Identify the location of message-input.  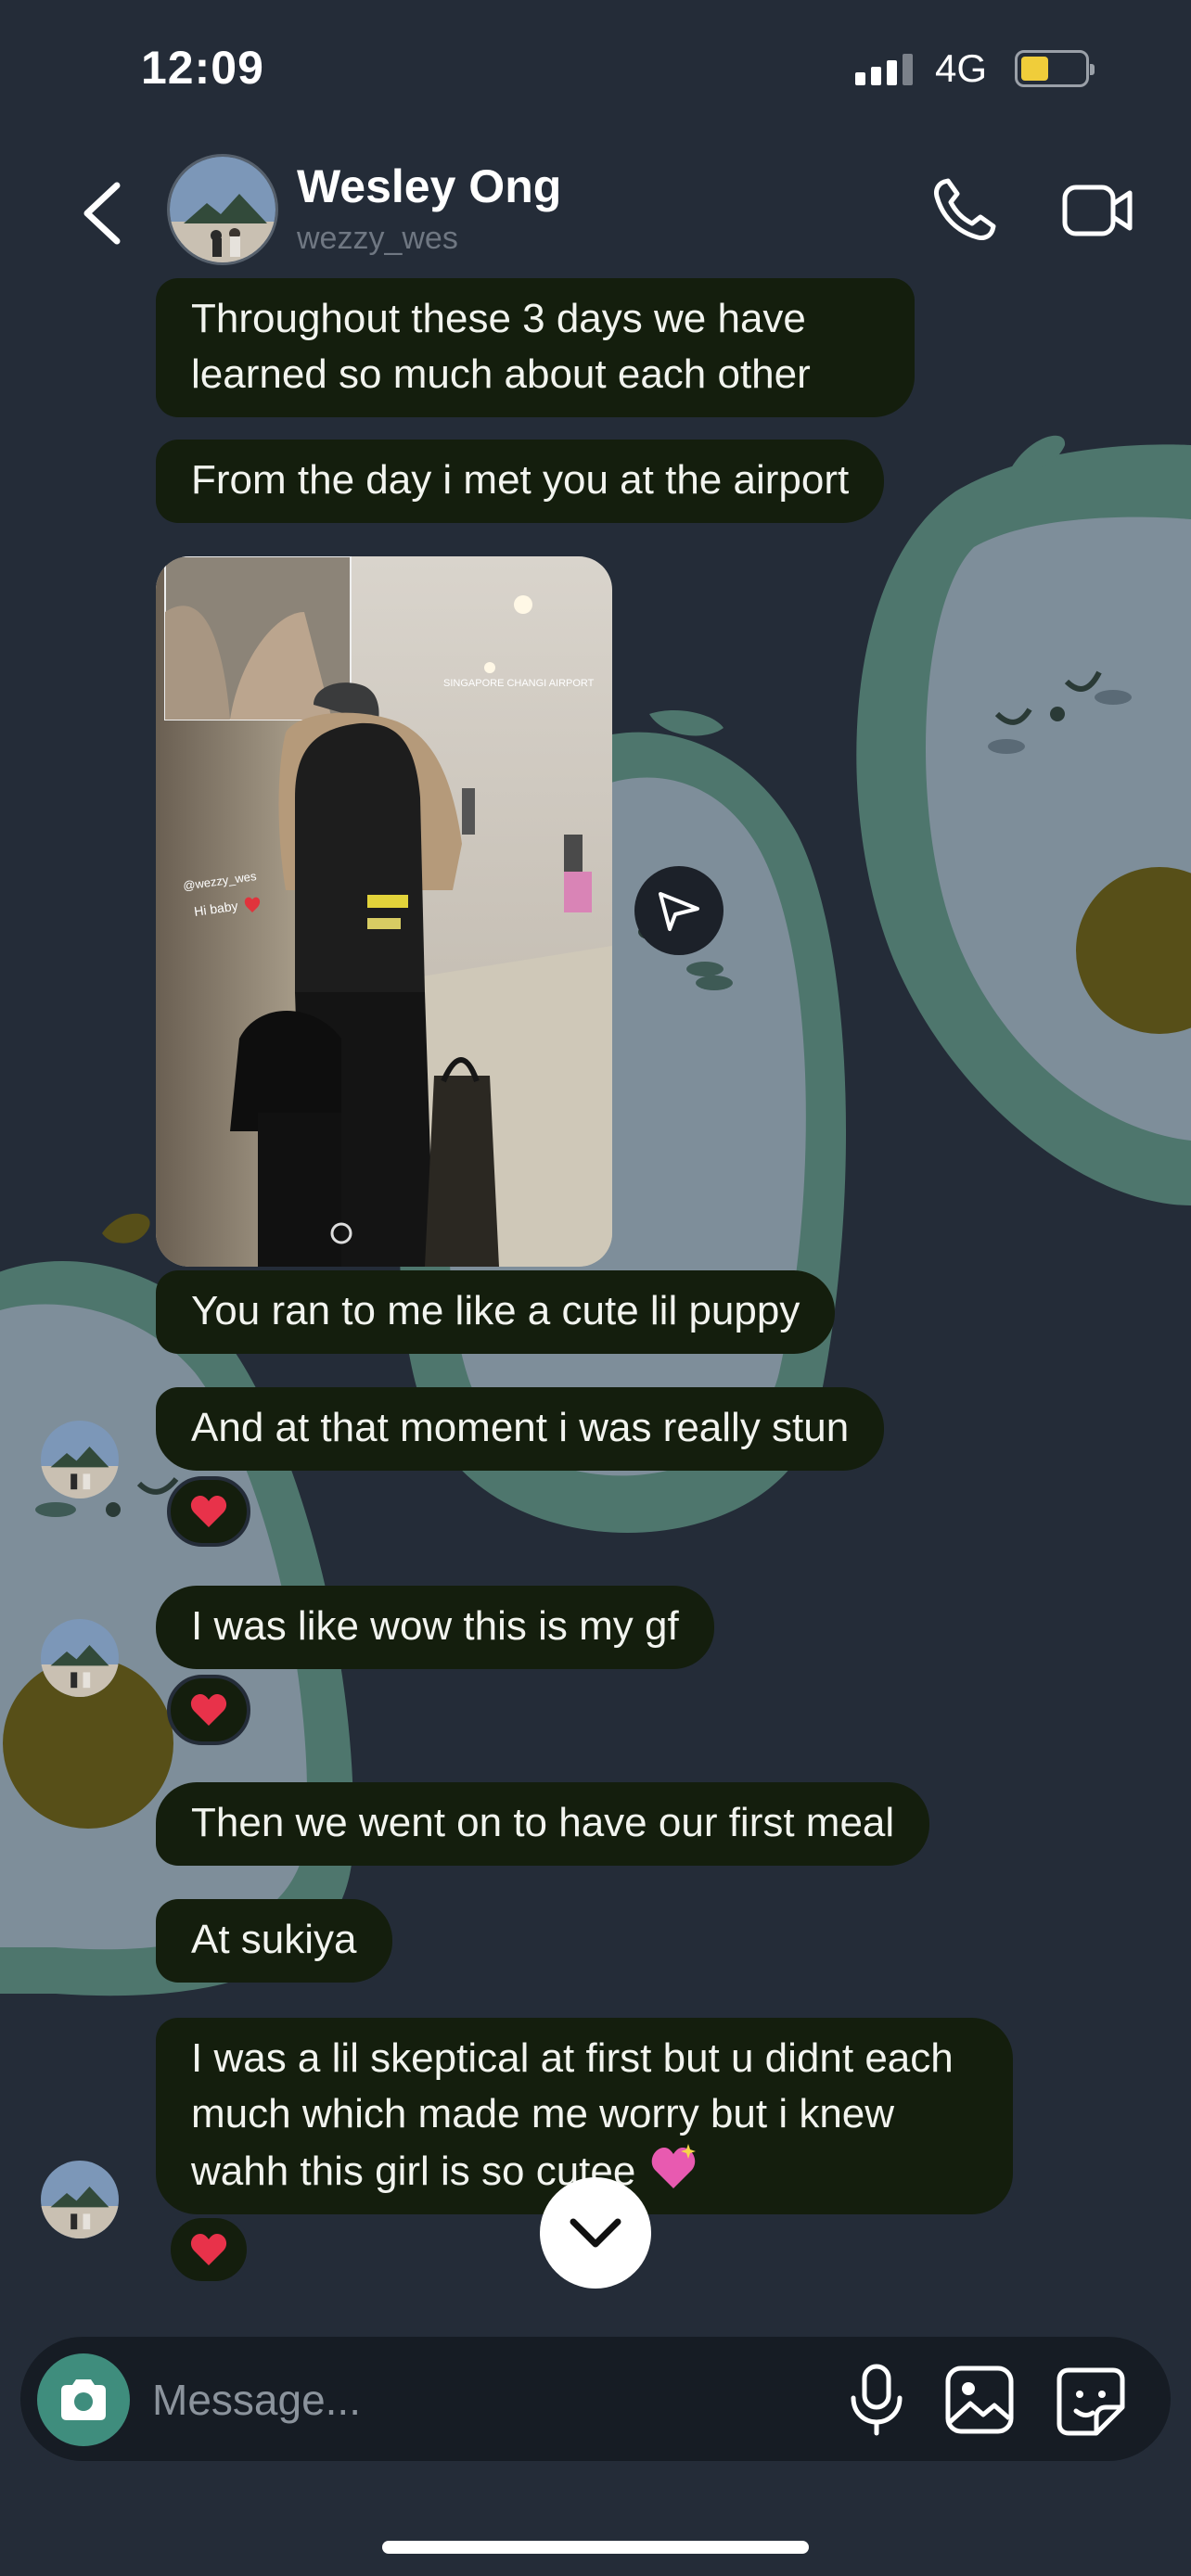
(476, 2400).